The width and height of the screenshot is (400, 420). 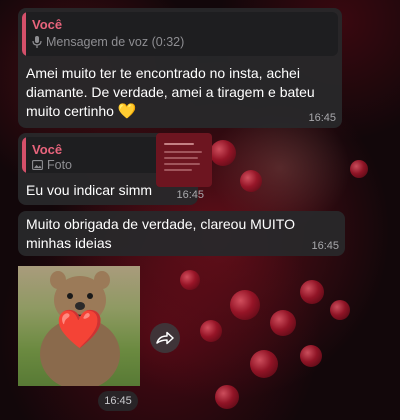 I want to click on forward-button, so click(x=165, y=338).